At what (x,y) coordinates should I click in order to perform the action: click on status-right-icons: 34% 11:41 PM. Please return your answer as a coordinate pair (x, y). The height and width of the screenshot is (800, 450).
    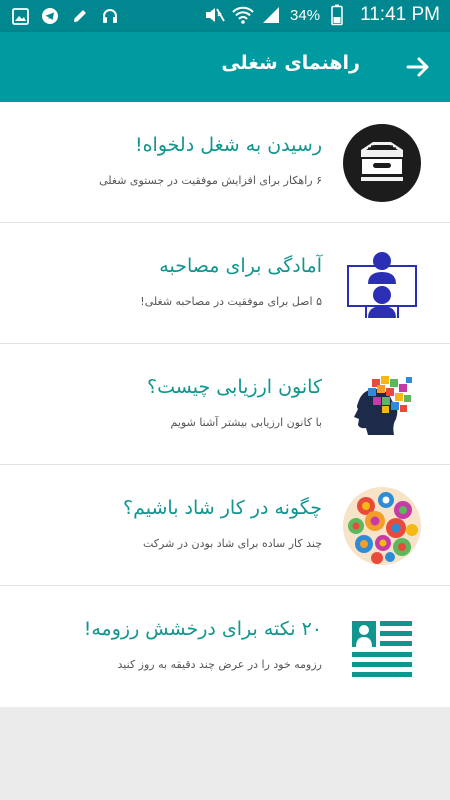
    Looking at the image, I should click on (322, 15).